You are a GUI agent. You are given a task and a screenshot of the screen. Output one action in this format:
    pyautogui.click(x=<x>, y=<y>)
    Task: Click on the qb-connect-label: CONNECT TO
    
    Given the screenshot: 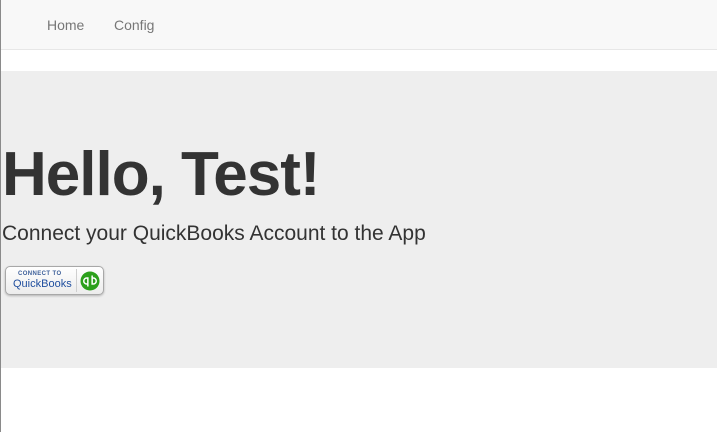 What is the action you would take?
    pyautogui.click(x=40, y=274)
    